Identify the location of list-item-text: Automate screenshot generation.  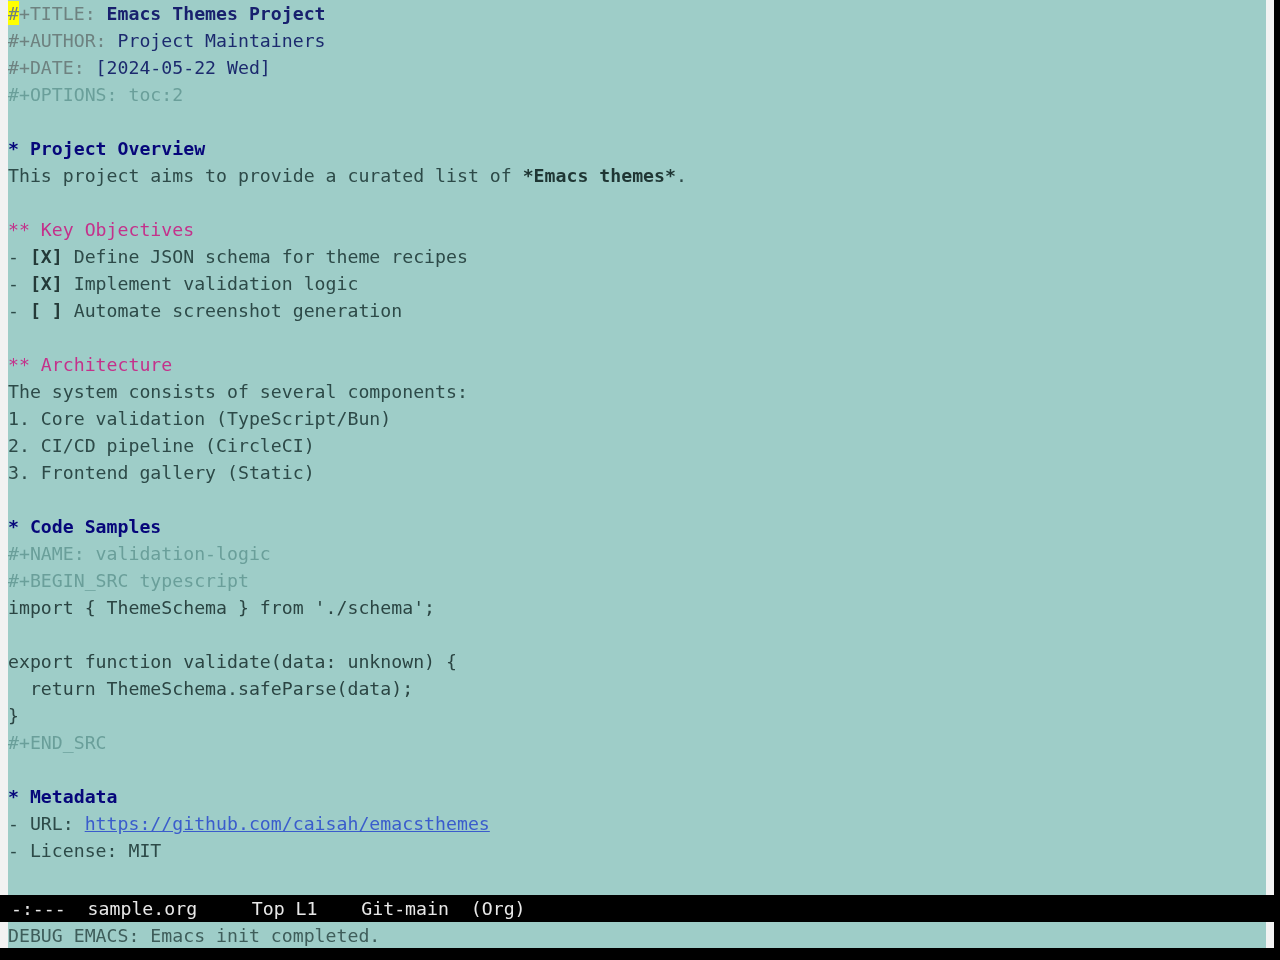
(238, 311).